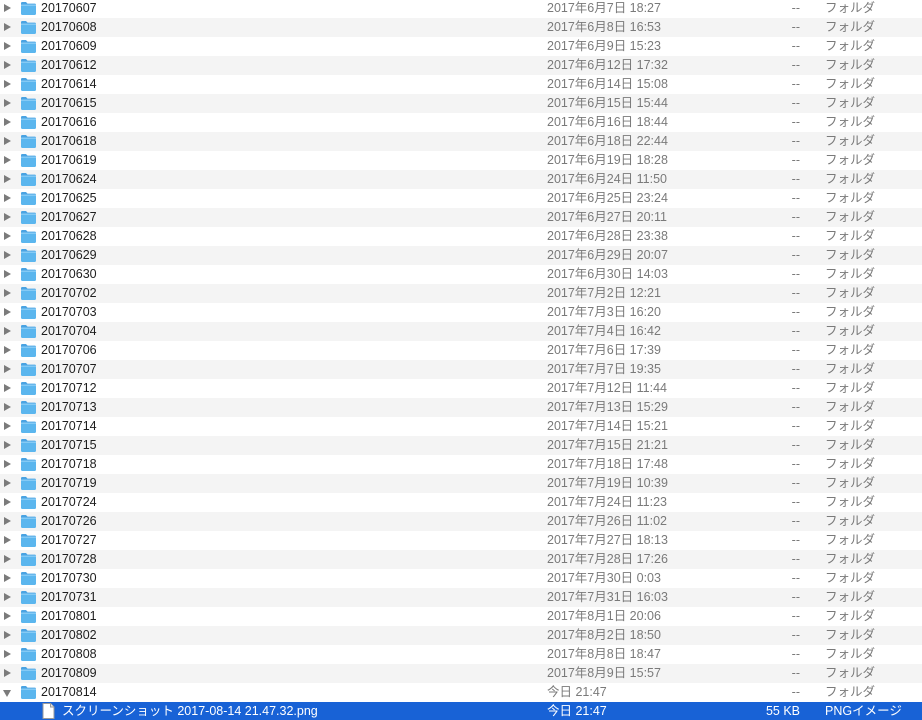 This screenshot has width=922, height=720. What do you see at coordinates (461, 616) in the screenshot?
I see `file-row: 20170801 2017年8月1日 20:06 -- フォルダ` at bounding box center [461, 616].